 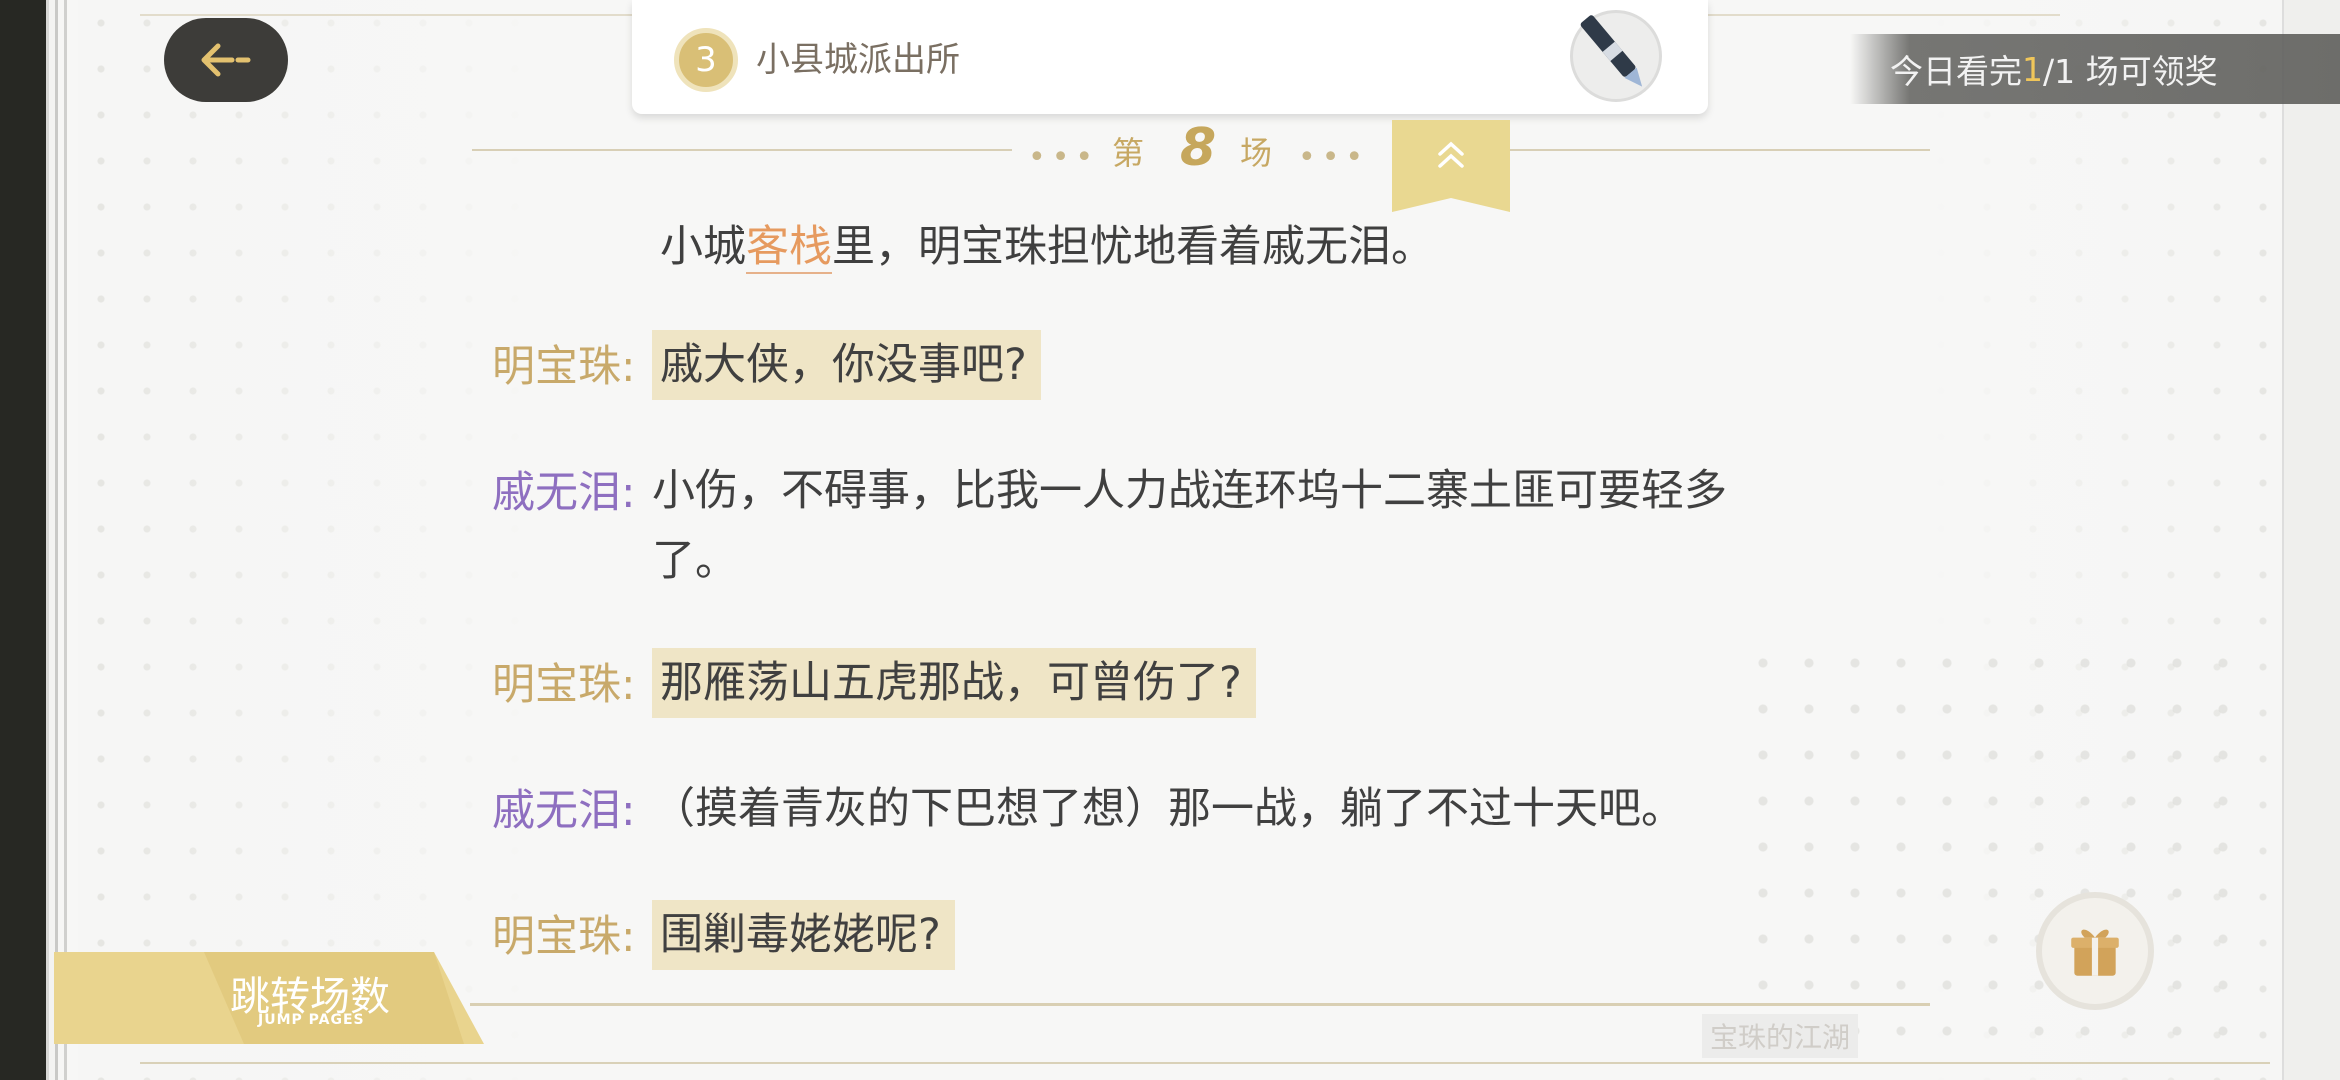 What do you see at coordinates (789, 248) in the screenshot?
I see `keyword-link: 客栈` at bounding box center [789, 248].